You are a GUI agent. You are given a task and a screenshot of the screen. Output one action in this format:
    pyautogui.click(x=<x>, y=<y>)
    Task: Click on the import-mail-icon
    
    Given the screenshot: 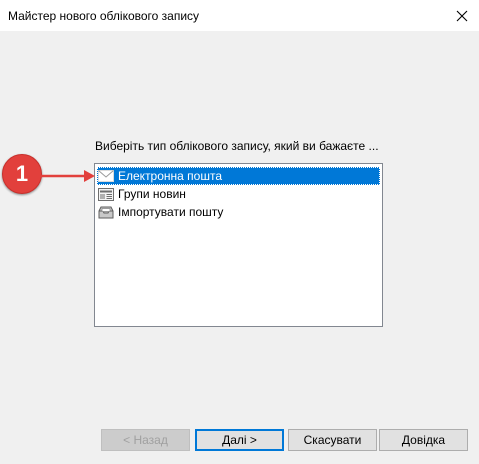 What is the action you would take?
    pyautogui.click(x=106, y=212)
    